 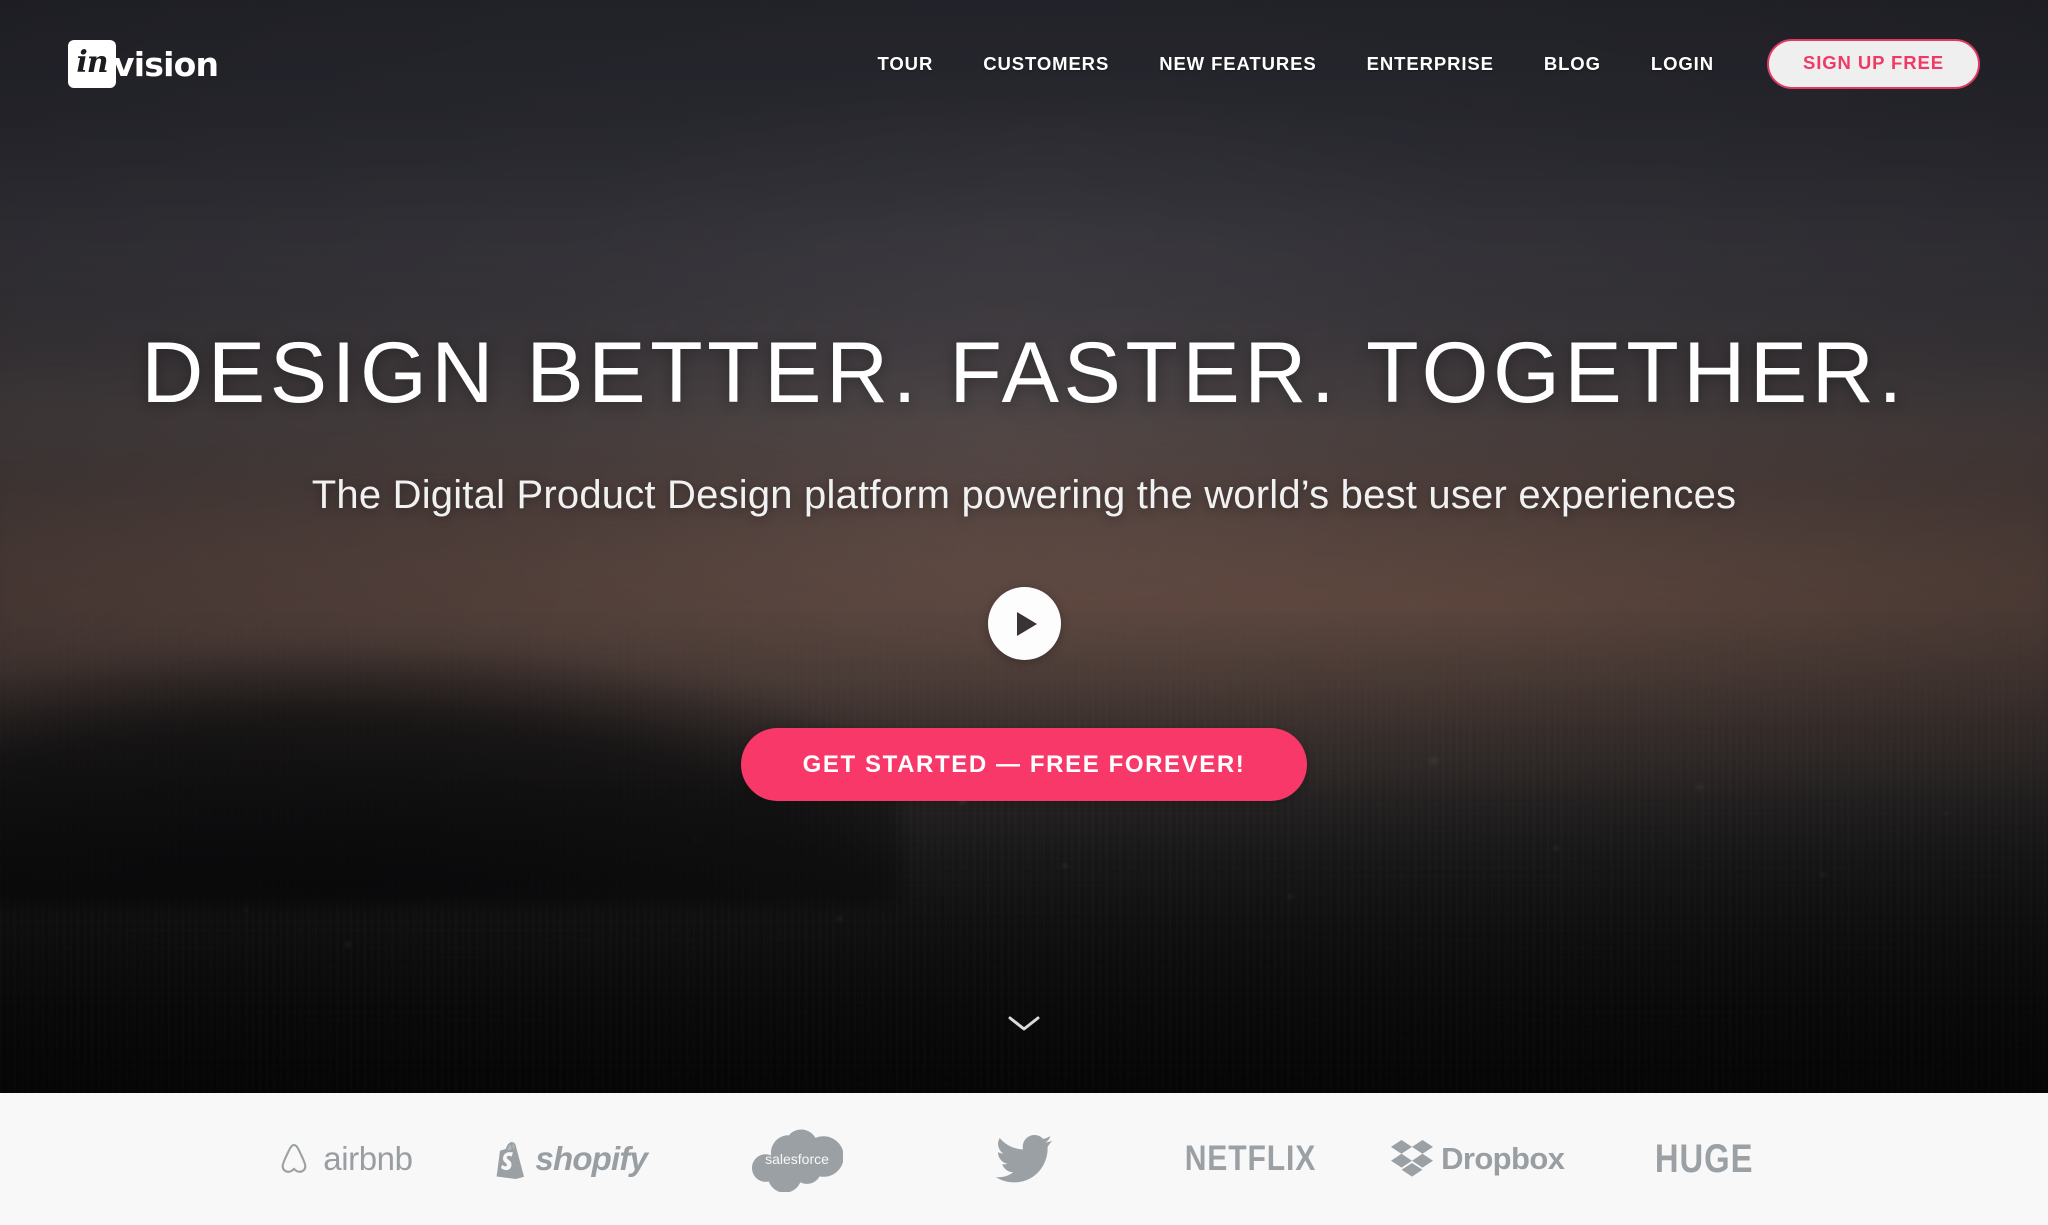 I want to click on brand-logo-airbnb: airbnb, so click(x=343, y=1159).